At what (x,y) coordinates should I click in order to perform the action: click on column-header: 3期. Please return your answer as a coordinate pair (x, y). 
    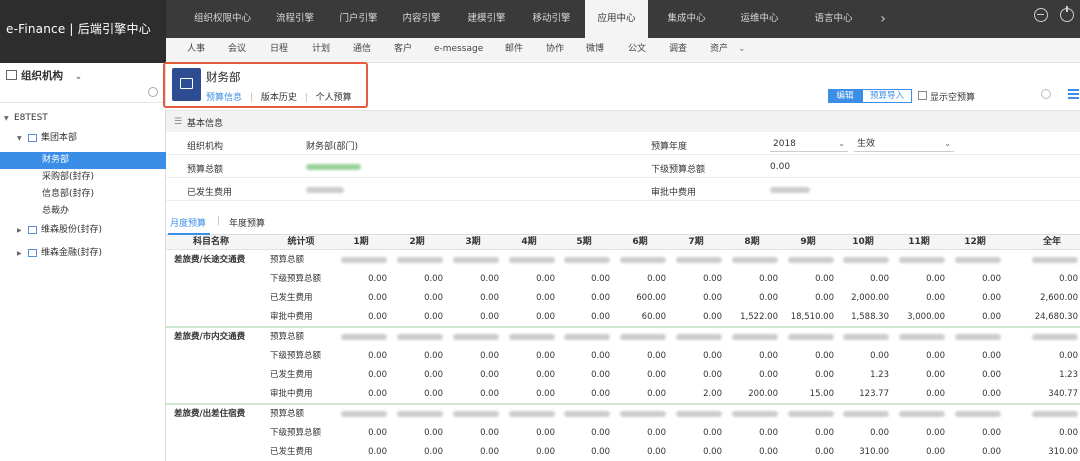
    Looking at the image, I should click on (473, 242).